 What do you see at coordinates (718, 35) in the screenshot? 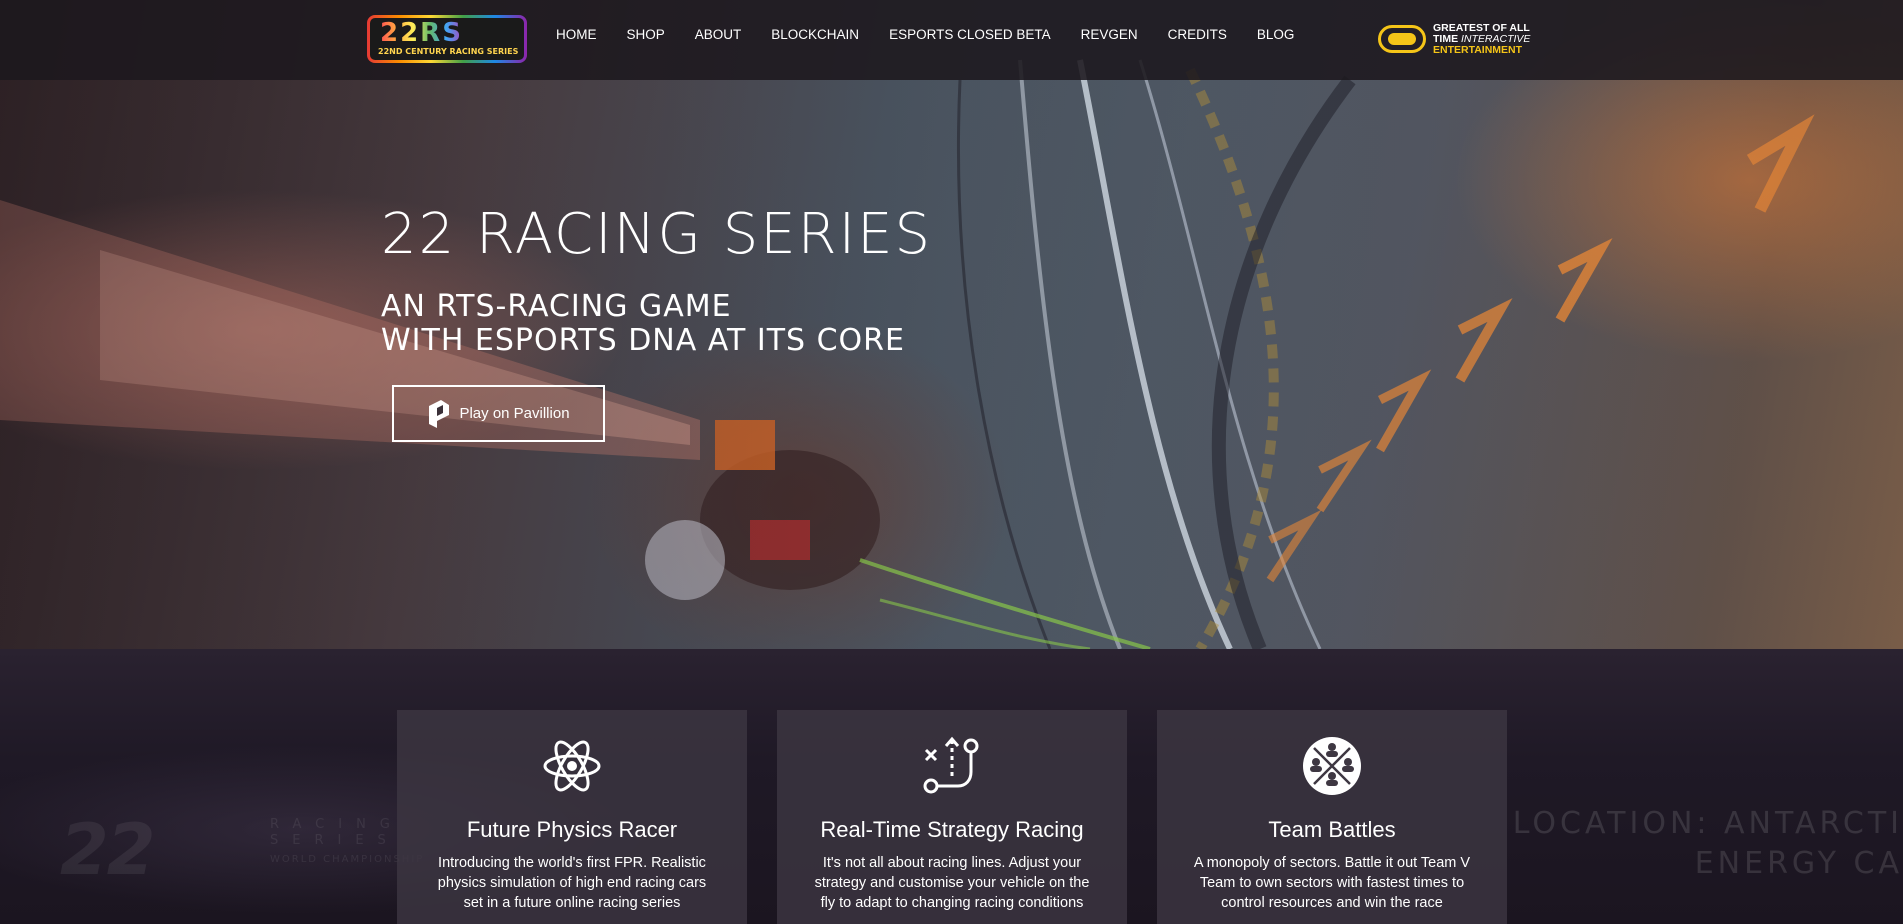
I see `nav-about: ABOUT` at bounding box center [718, 35].